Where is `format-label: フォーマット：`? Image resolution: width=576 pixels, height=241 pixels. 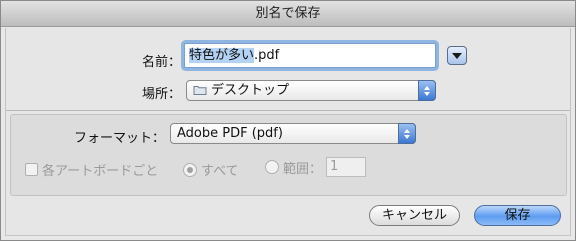
format-label: フォーマット： is located at coordinates (119, 138).